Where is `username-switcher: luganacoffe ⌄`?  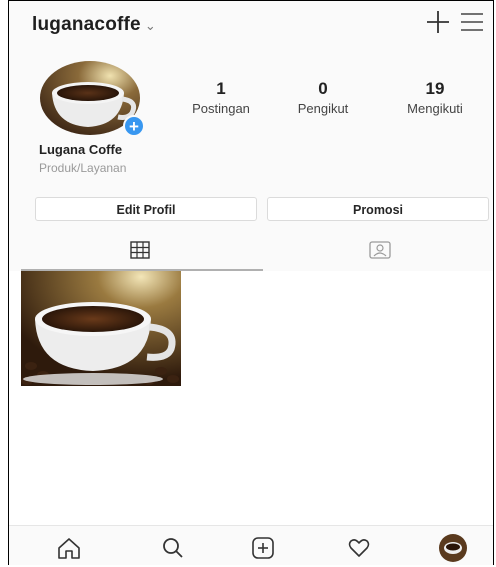 username-switcher: luganacoffe ⌄ is located at coordinates (94, 25).